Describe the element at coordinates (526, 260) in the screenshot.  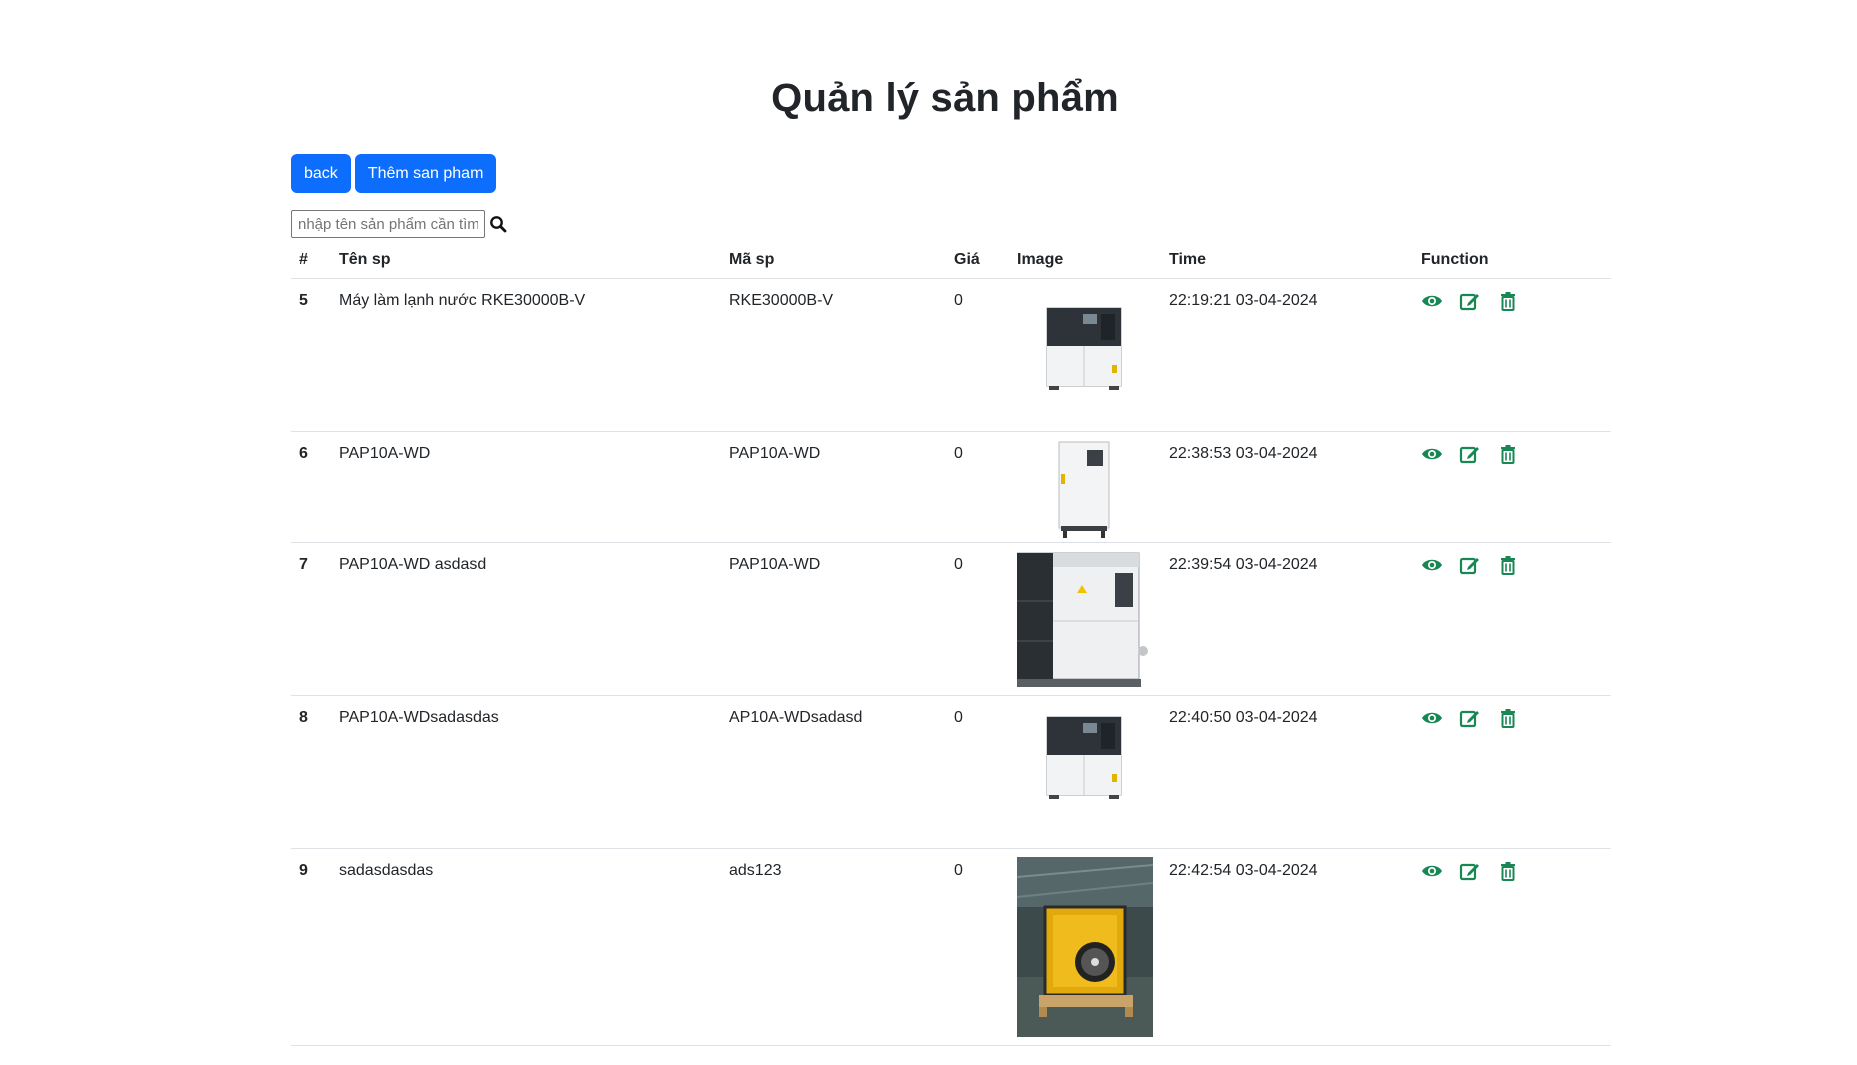
I see `col-header-name: Tên sp` at that location.